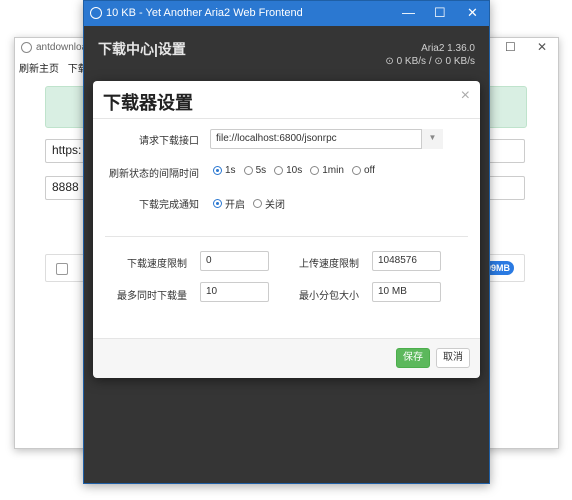 The width and height of the screenshot is (572, 500). I want to click on upload-limit-input: 1048576, so click(406, 261).